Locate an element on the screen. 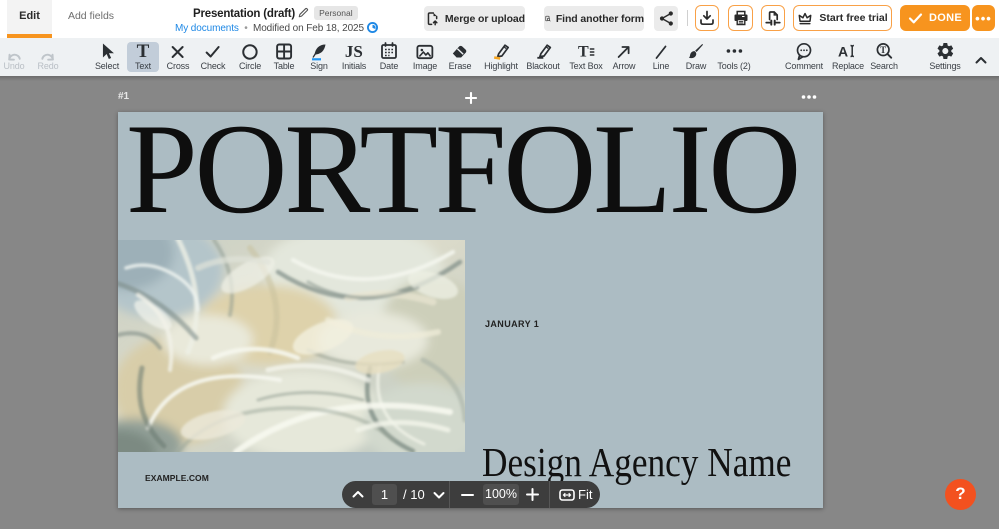  svg-text: JS is located at coordinates (354, 51).